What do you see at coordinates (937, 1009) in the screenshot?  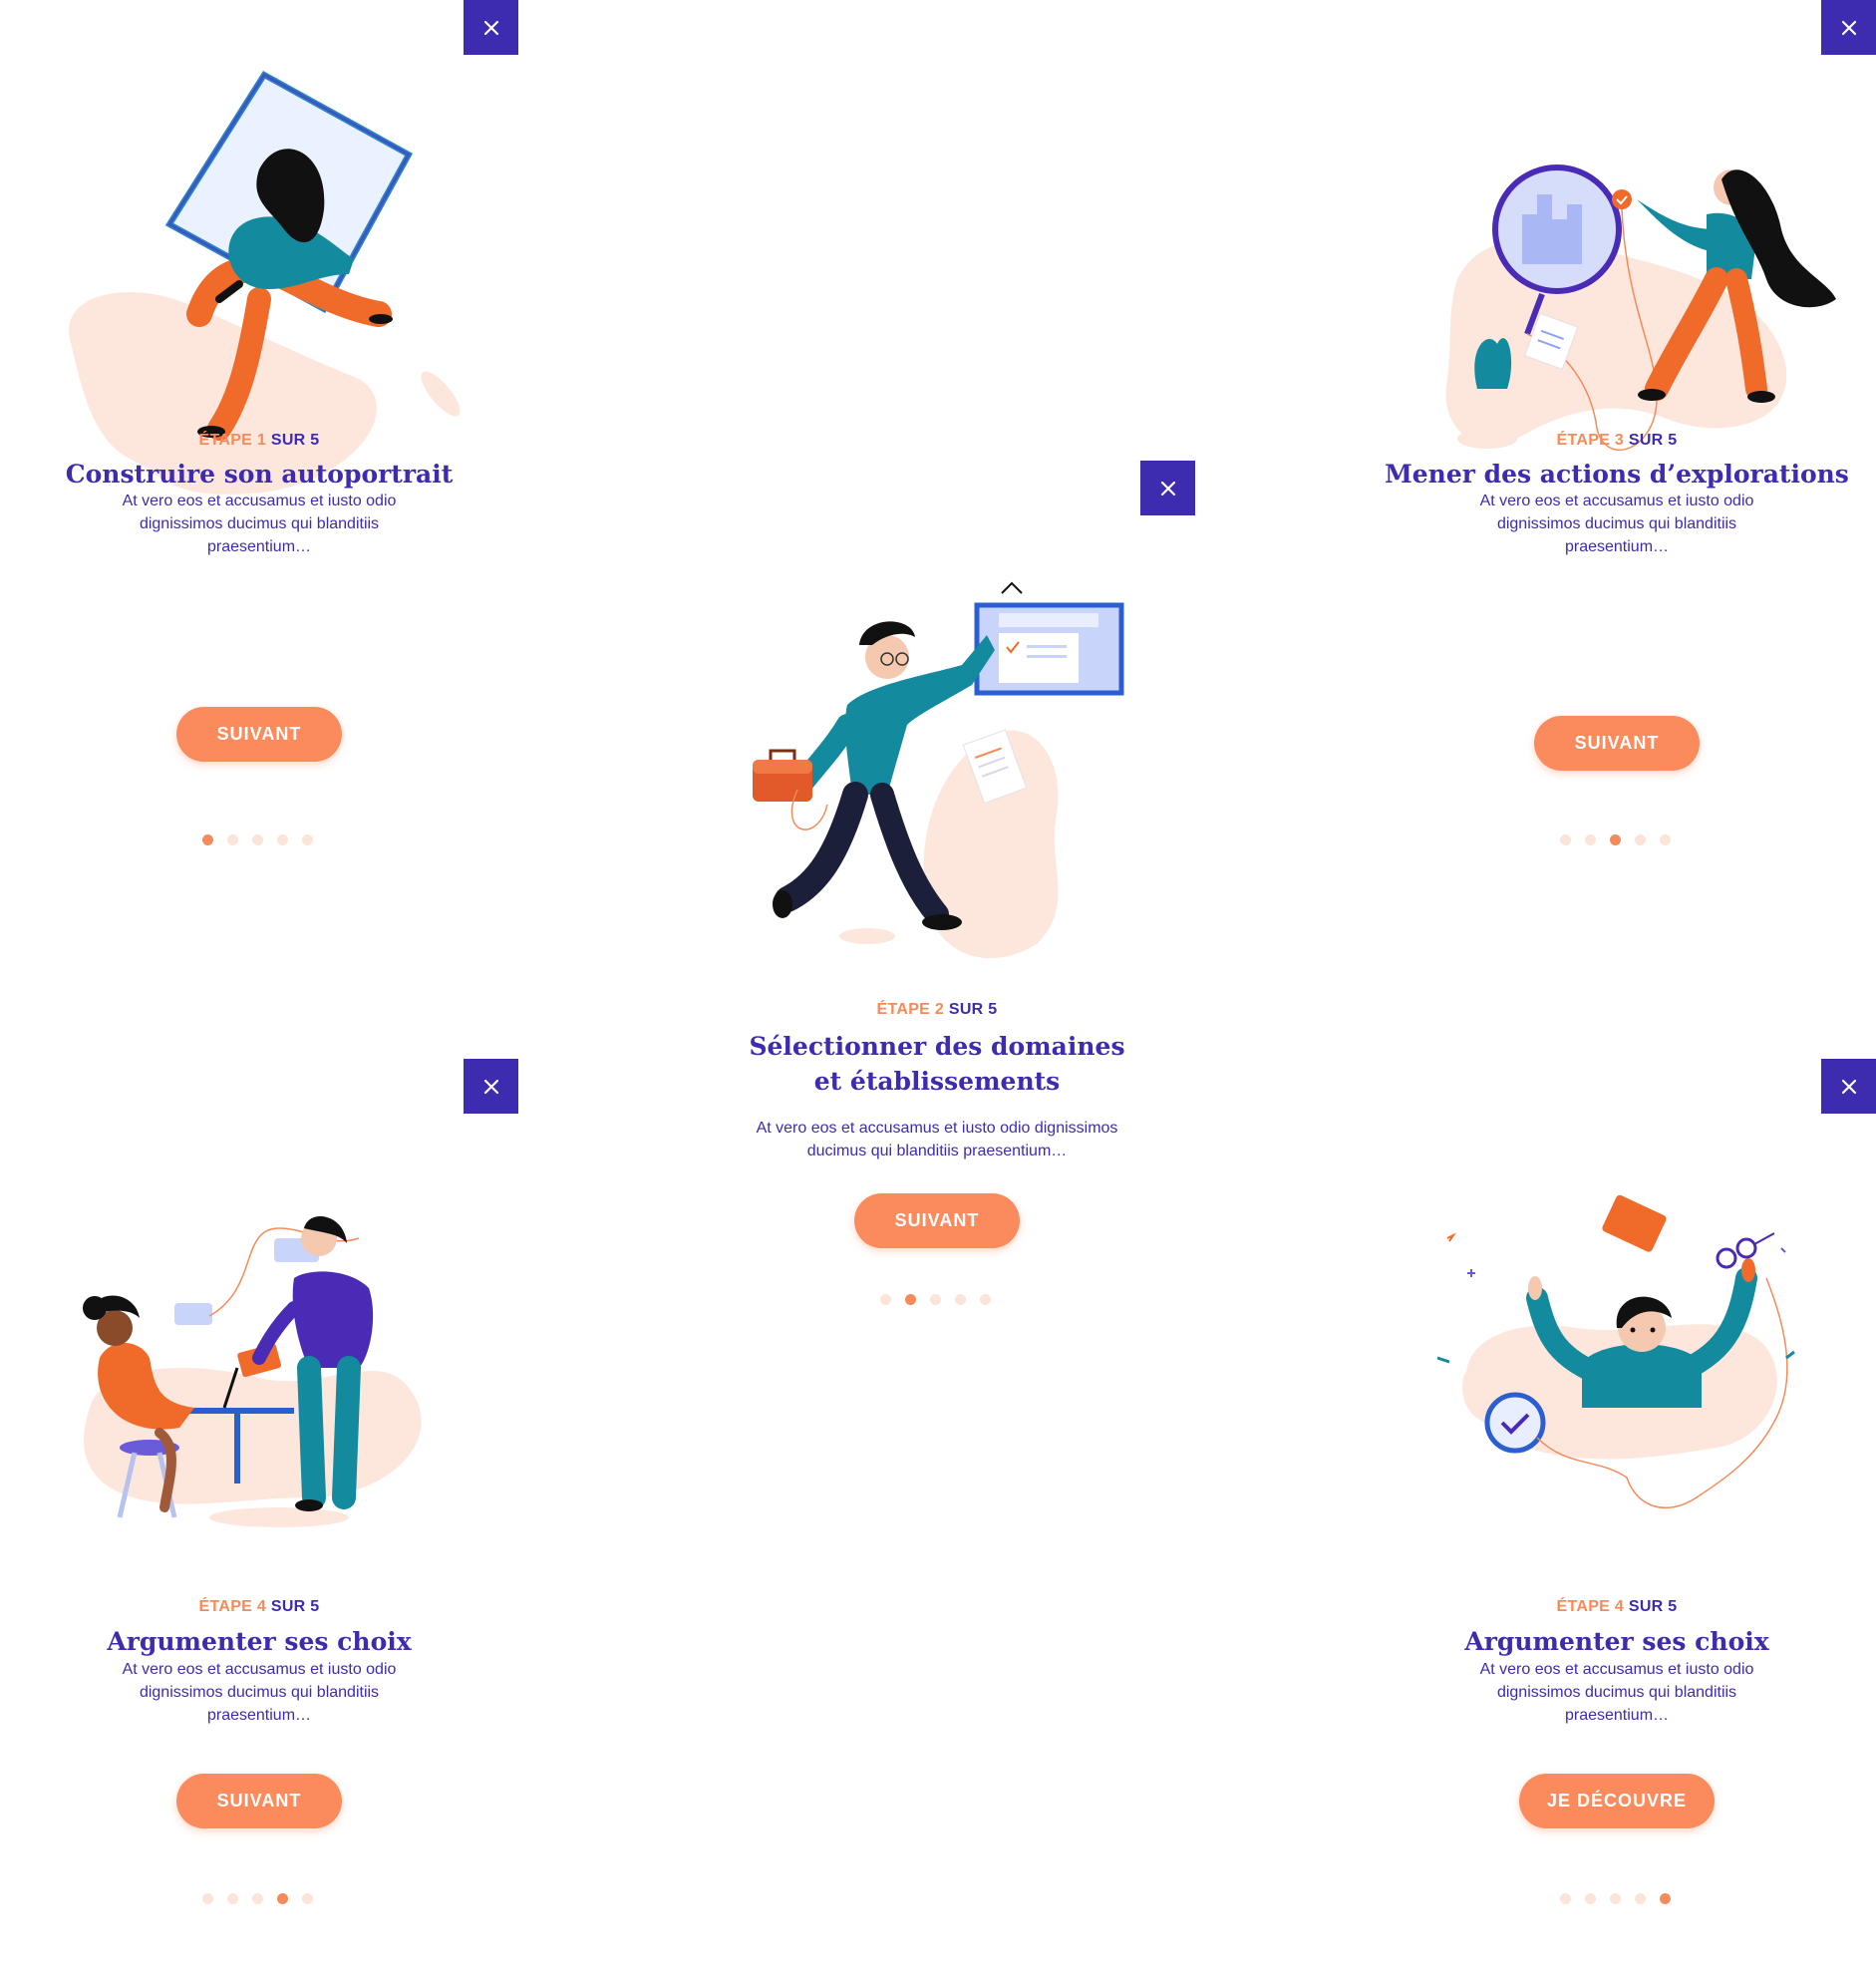 I see `step-indicator: ÉTAPE 2 SUR 5` at bounding box center [937, 1009].